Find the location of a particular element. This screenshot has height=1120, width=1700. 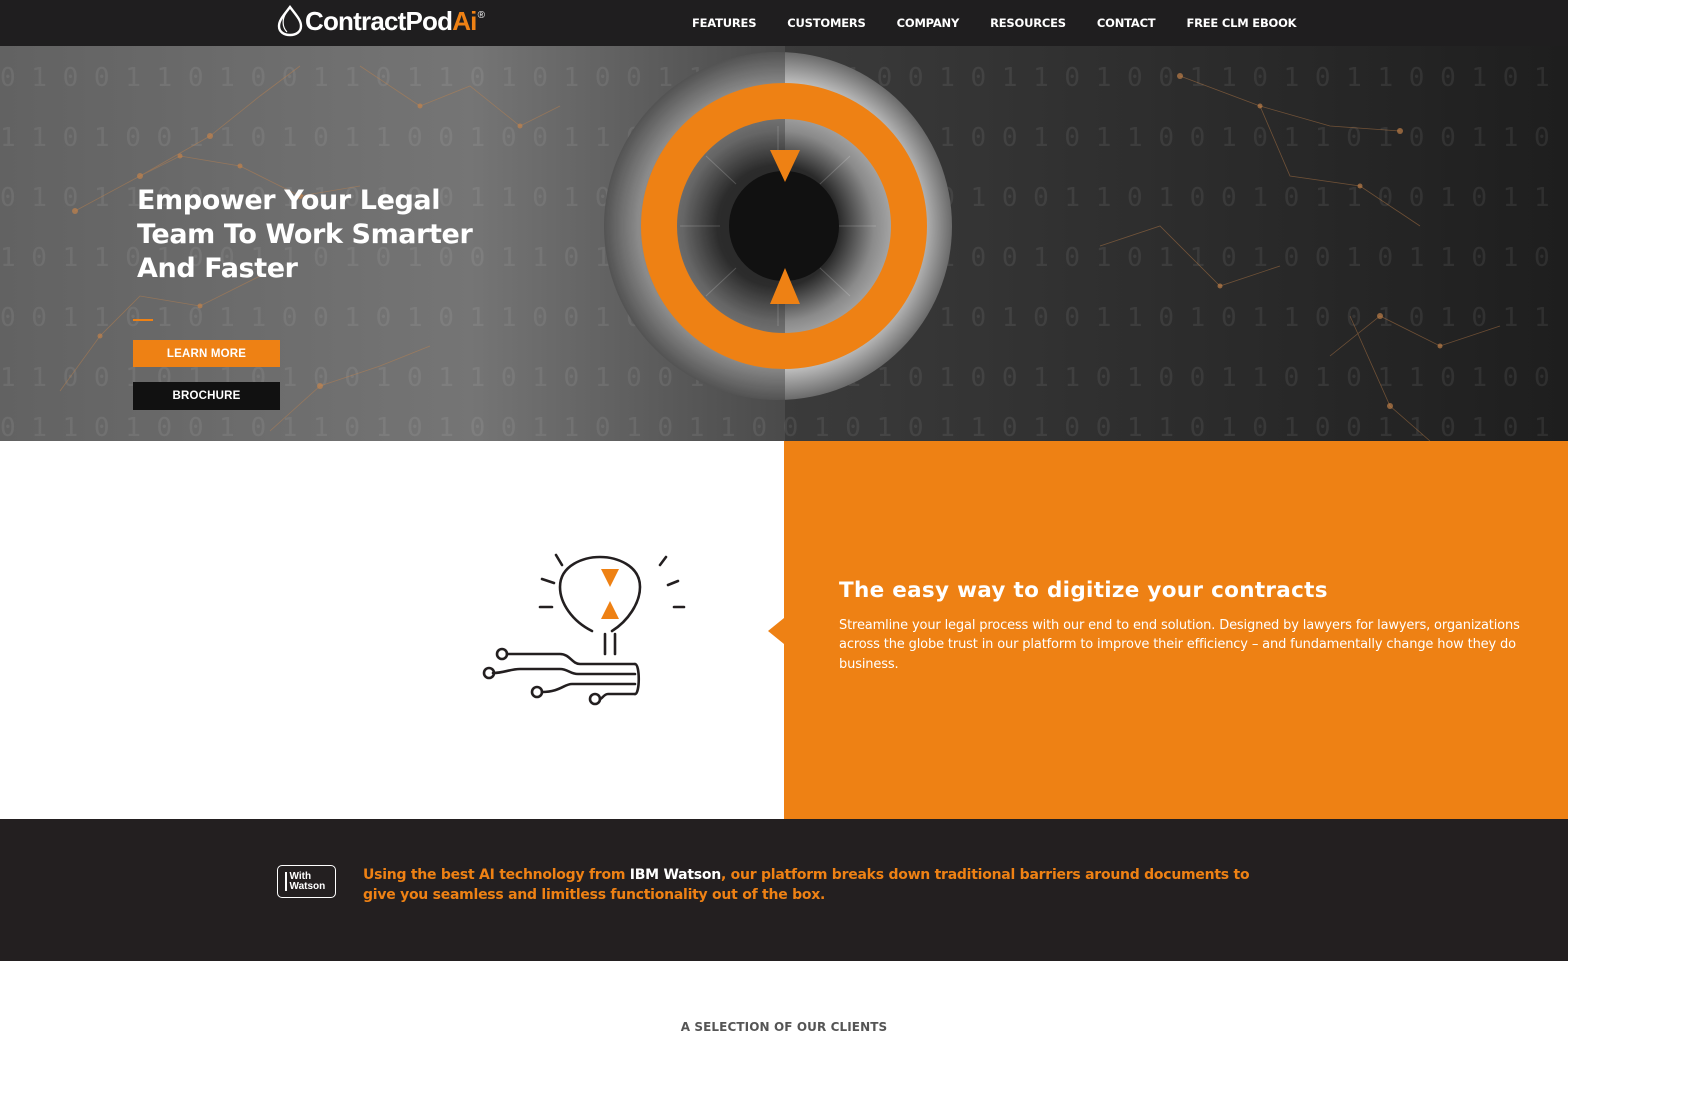

watson-badge-line2: Watson is located at coordinates (307, 886).